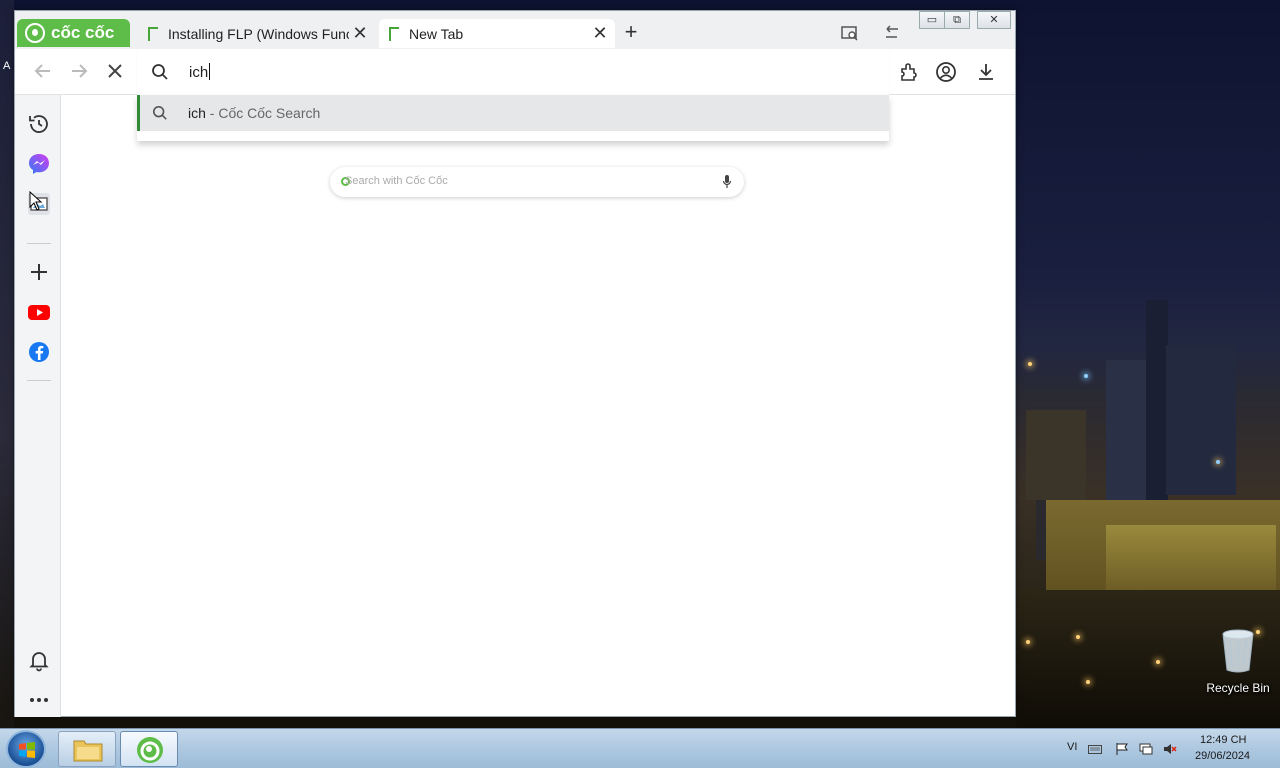  Describe the element at coordinates (1238, 651) in the screenshot. I see `recycle-bin-icon` at that location.